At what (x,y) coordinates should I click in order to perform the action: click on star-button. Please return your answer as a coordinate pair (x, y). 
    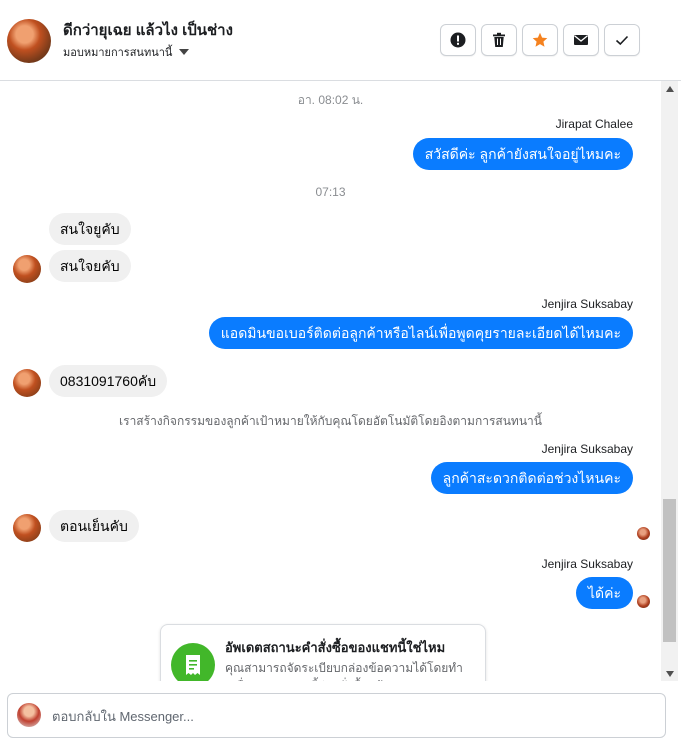
    Looking at the image, I should click on (540, 40).